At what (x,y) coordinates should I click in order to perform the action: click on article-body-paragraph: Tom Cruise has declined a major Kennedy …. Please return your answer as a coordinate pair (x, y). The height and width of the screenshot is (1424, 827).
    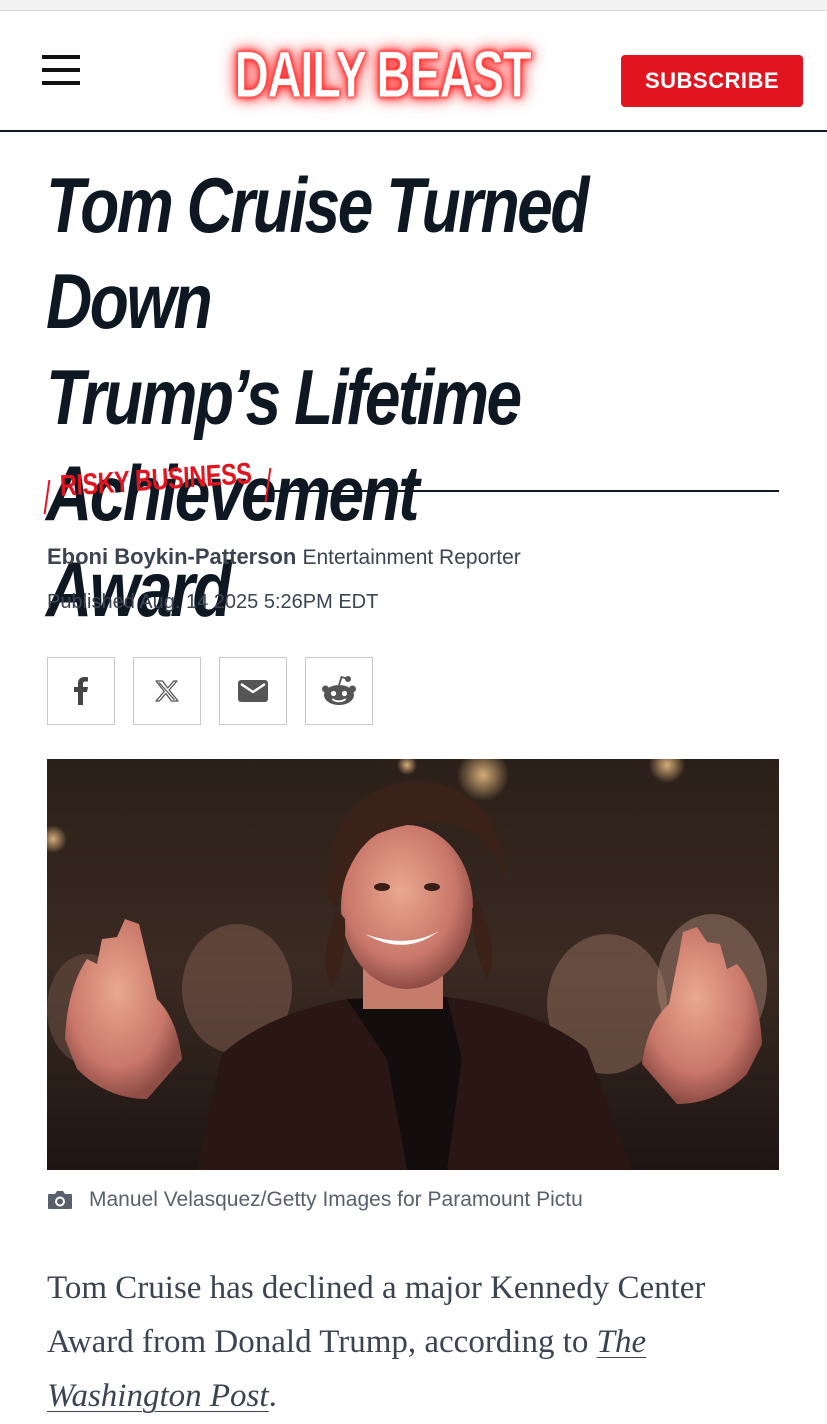
    Looking at the image, I should click on (417, 1342).